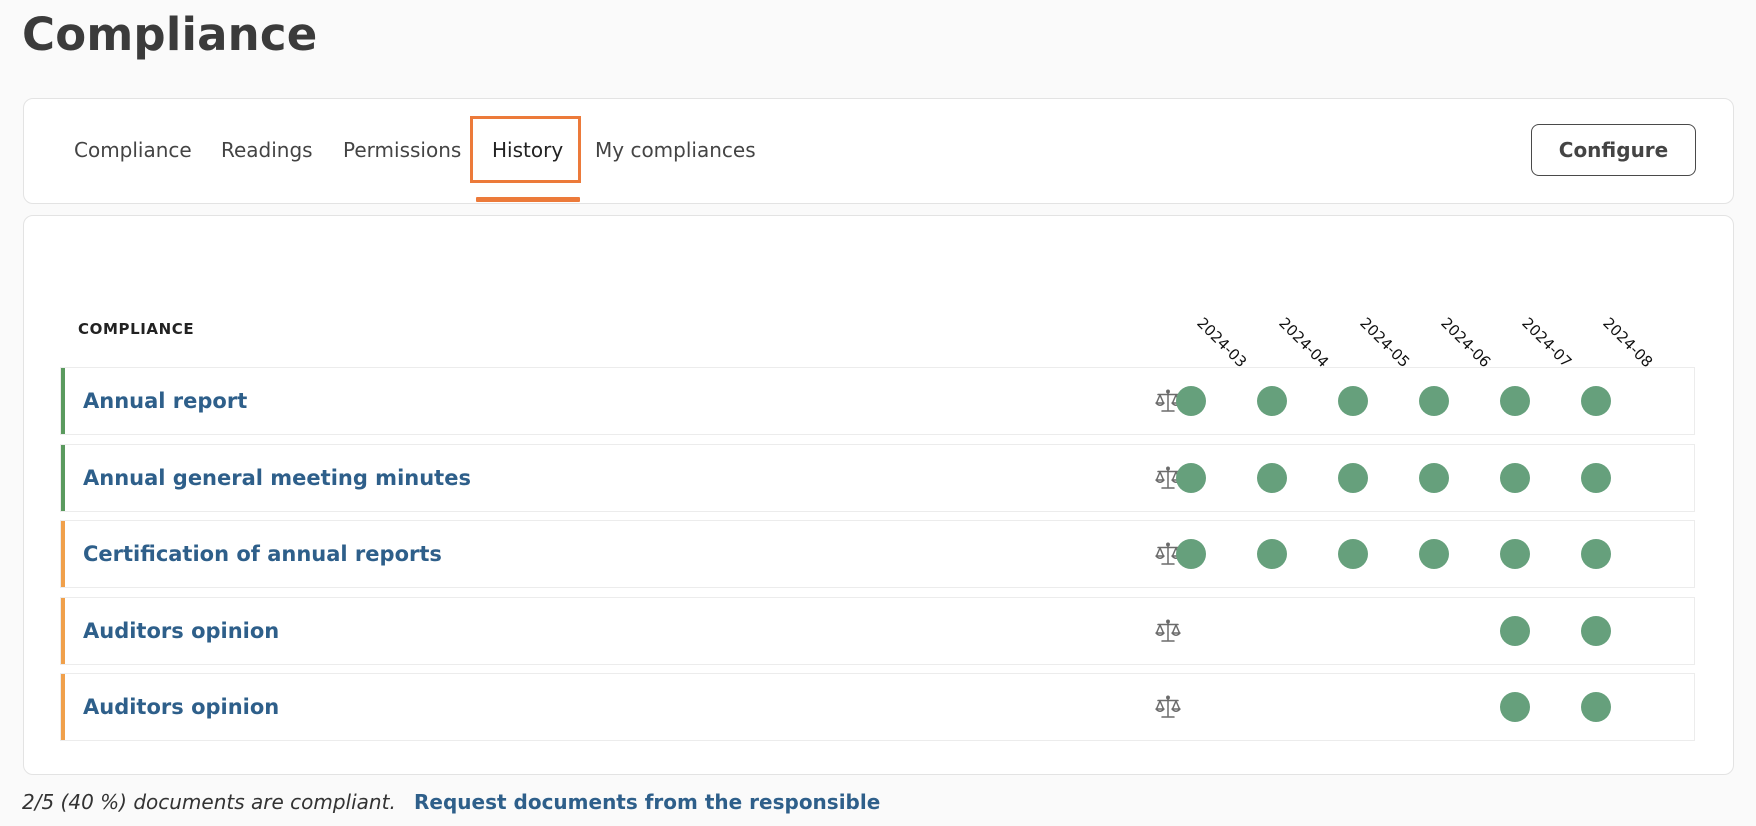 Image resolution: width=1756 pixels, height=826 pixels. What do you see at coordinates (209, 802) in the screenshot?
I see `compliance-summary: 2/5 (40 %) documents are compliant.` at bounding box center [209, 802].